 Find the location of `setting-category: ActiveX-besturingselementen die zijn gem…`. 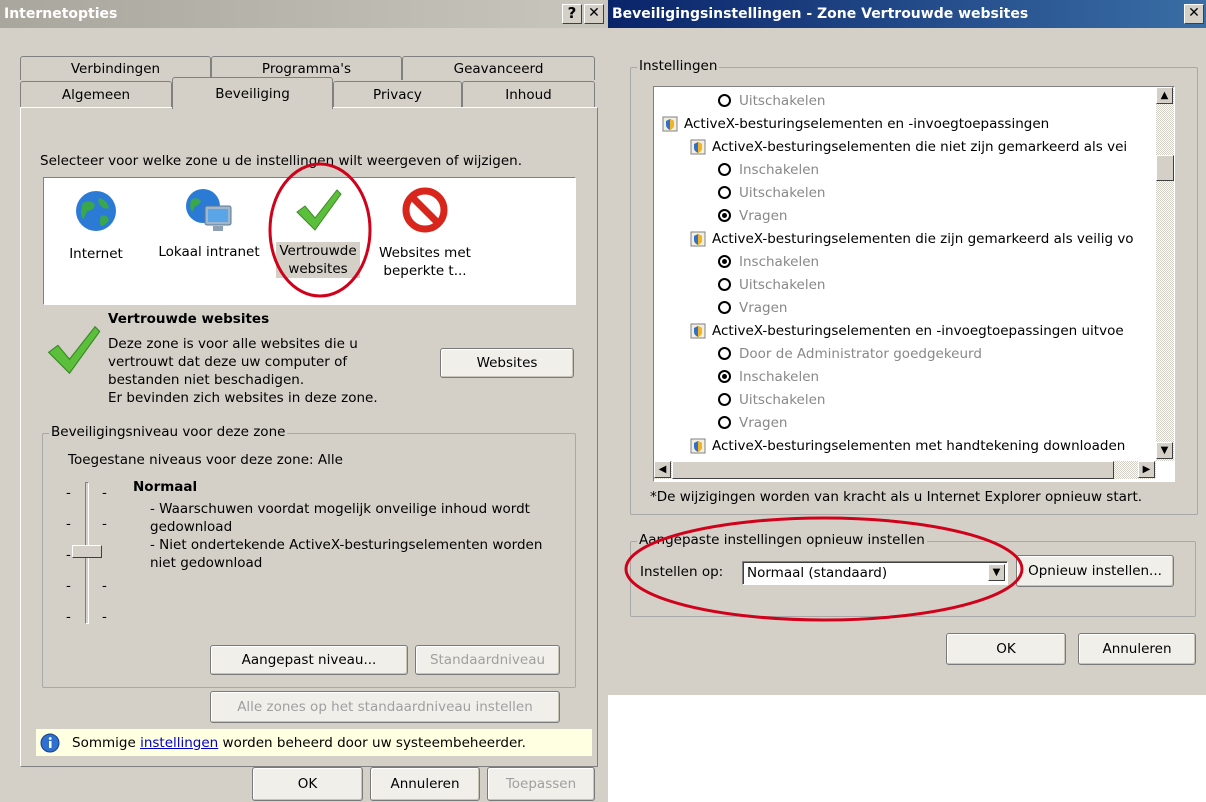

setting-category: ActiveX-besturingselementen die zijn gem… is located at coordinates (912, 238).